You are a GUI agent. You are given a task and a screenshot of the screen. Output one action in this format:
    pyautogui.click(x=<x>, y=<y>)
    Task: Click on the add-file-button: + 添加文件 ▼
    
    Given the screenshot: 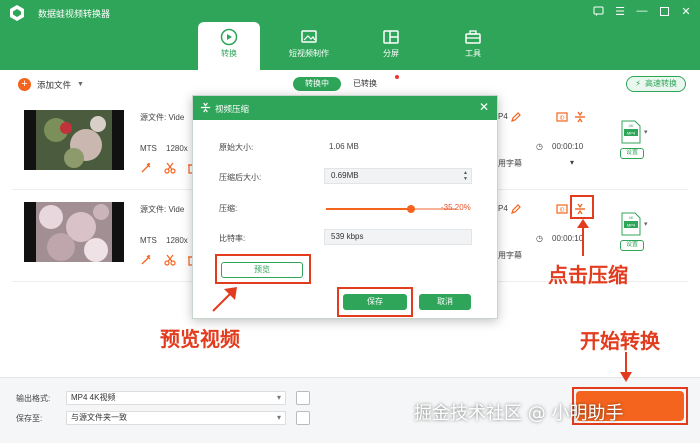 What is the action you would take?
    pyautogui.click(x=51, y=84)
    